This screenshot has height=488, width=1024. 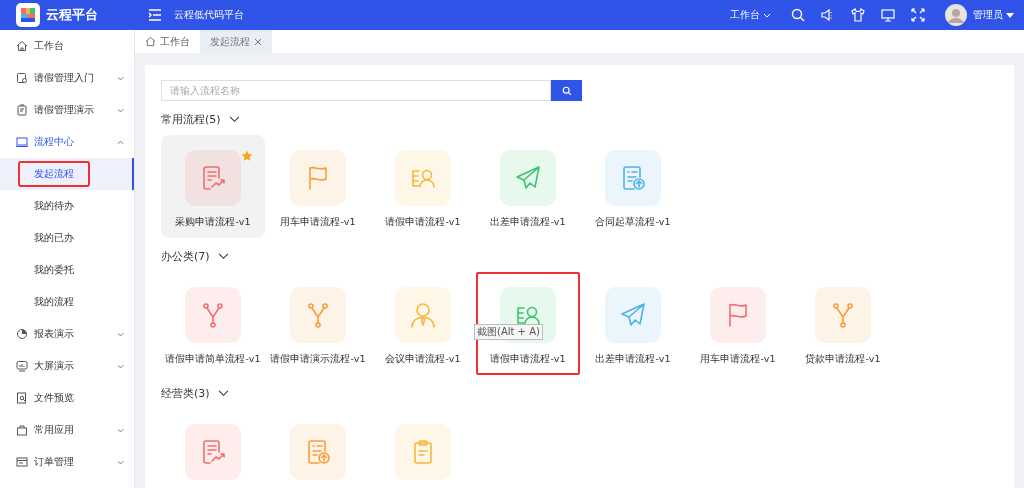 I want to click on process-card: 请假申请简单流程-v1, so click(x=213, y=323).